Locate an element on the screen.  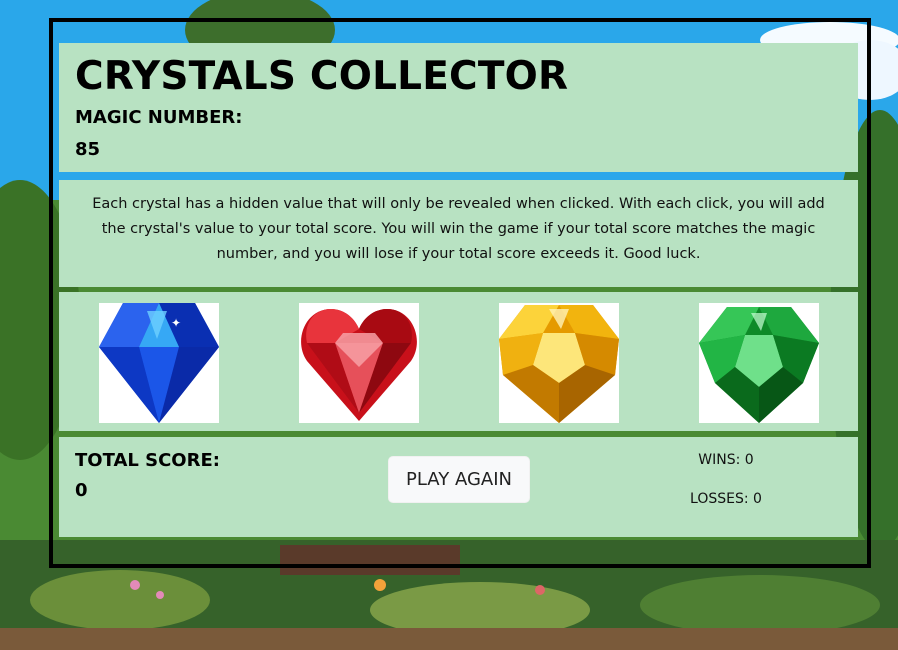
green-crystal-icon is located at coordinates (759, 365).